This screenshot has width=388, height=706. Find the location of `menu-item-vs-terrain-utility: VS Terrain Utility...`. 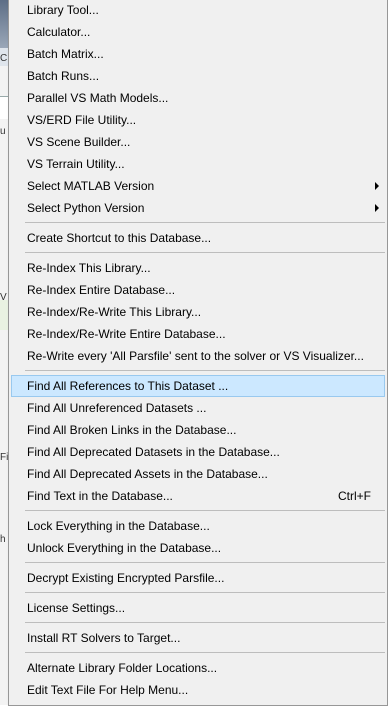

menu-item-vs-terrain-utility: VS Terrain Utility... is located at coordinates (198, 164).